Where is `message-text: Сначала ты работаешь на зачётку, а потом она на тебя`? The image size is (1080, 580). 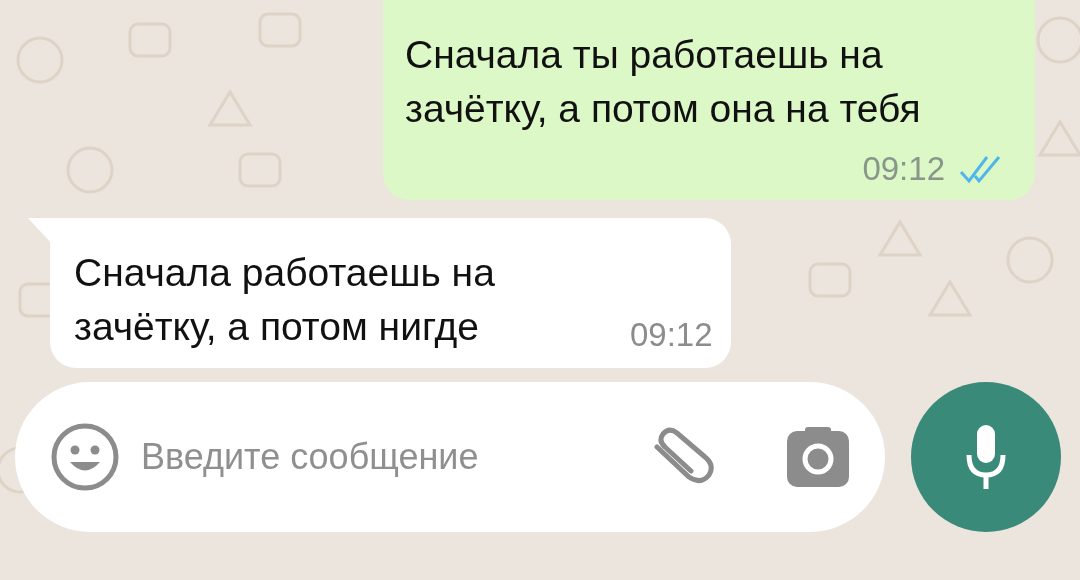
message-text: Сначала ты работаешь на зачётку, а потом она на тебя is located at coordinates (663, 82).